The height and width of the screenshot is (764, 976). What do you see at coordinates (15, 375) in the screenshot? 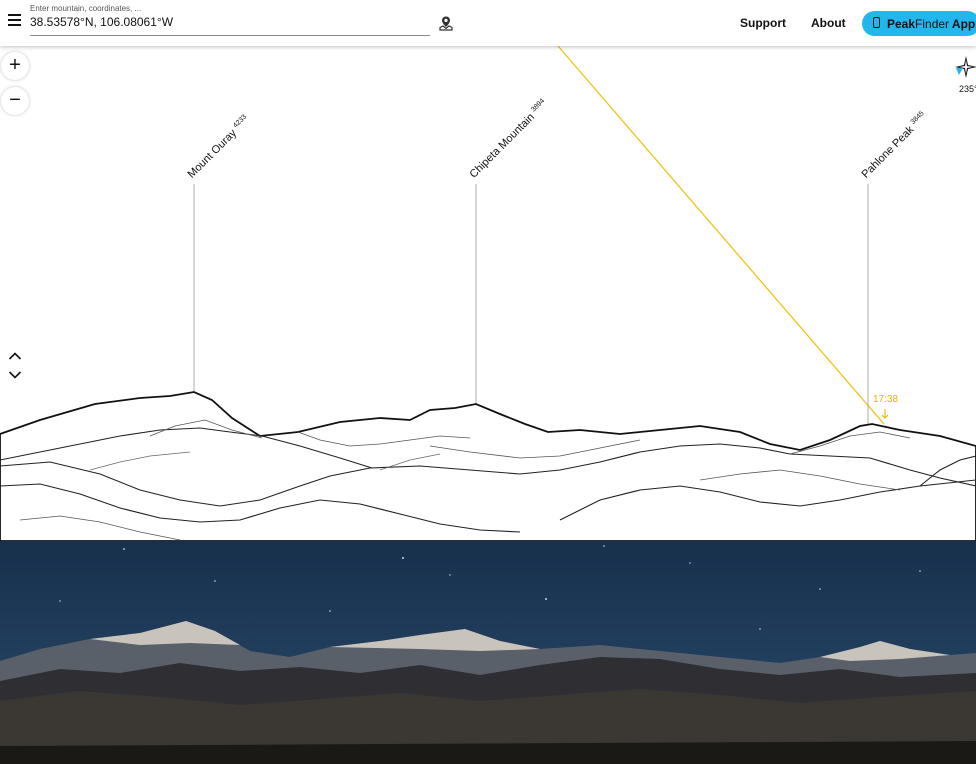
I see `chevron-down-icon` at bounding box center [15, 375].